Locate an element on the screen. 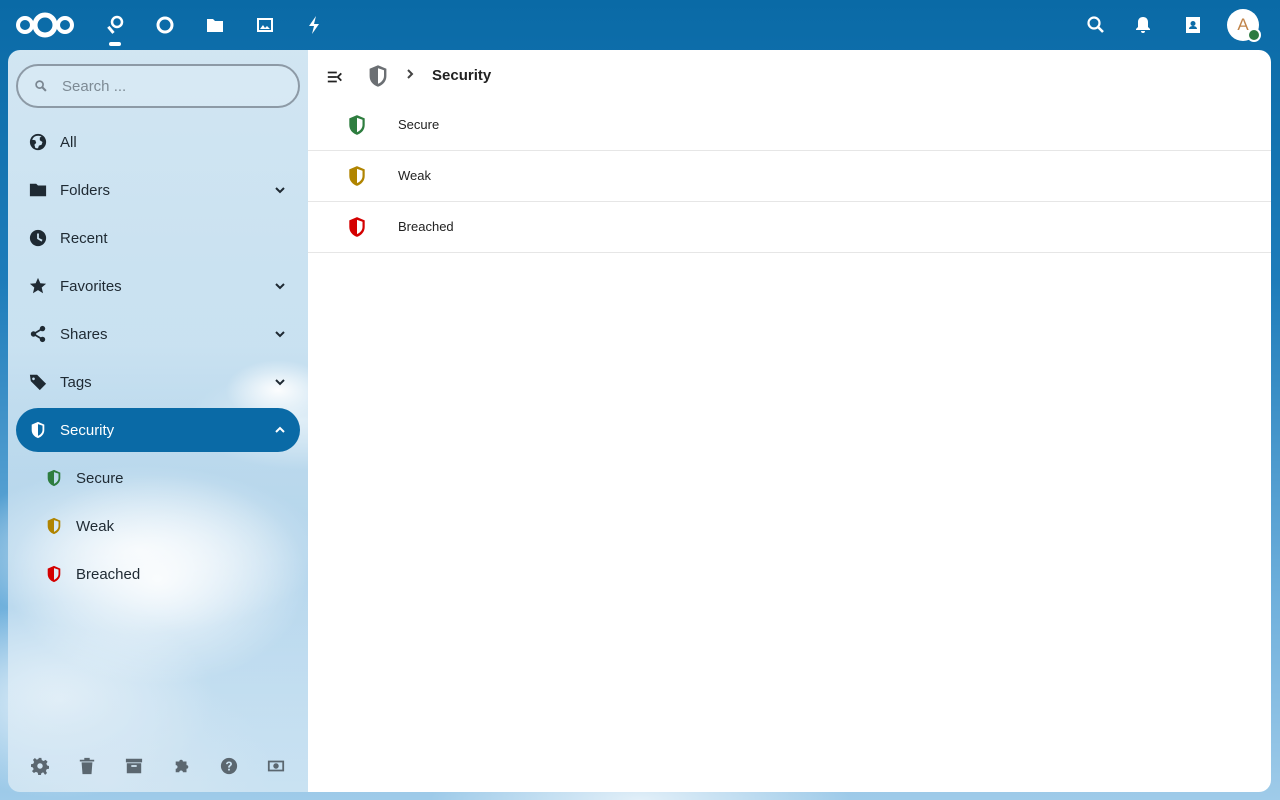 This screenshot has height=800, width=1280. breadcrumb: Security is located at coordinates (789, 75).